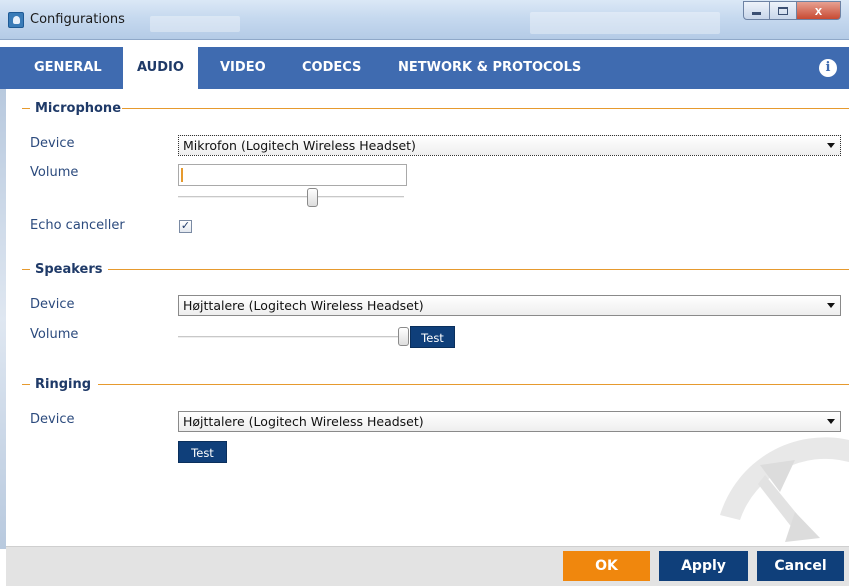 Image resolution: width=849 pixels, height=586 pixels. I want to click on speakers-volume-track, so click(289, 337).